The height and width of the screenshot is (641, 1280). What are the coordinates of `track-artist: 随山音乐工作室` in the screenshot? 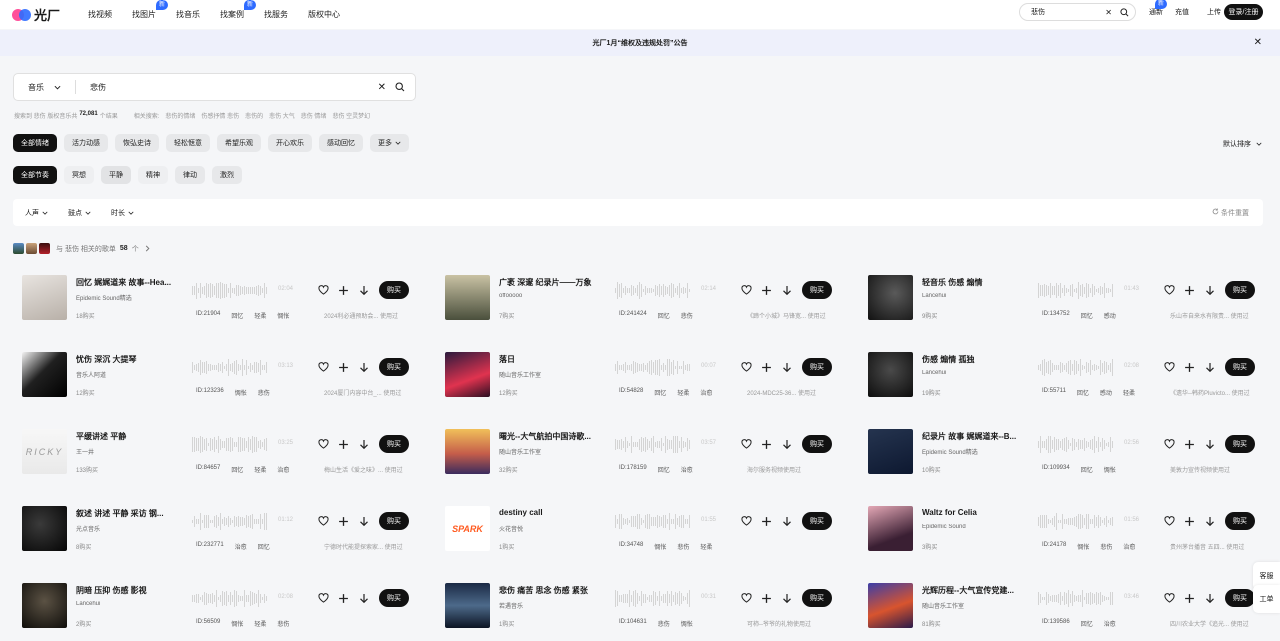 It's located at (549, 374).